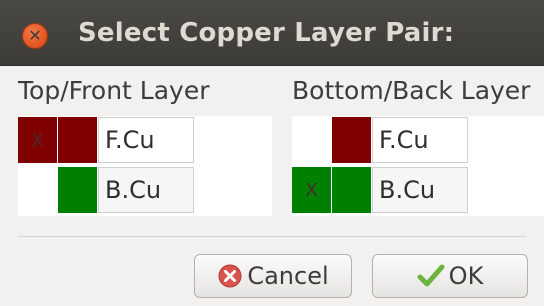  What do you see at coordinates (466, 276) in the screenshot?
I see `ok-label: OK` at bounding box center [466, 276].